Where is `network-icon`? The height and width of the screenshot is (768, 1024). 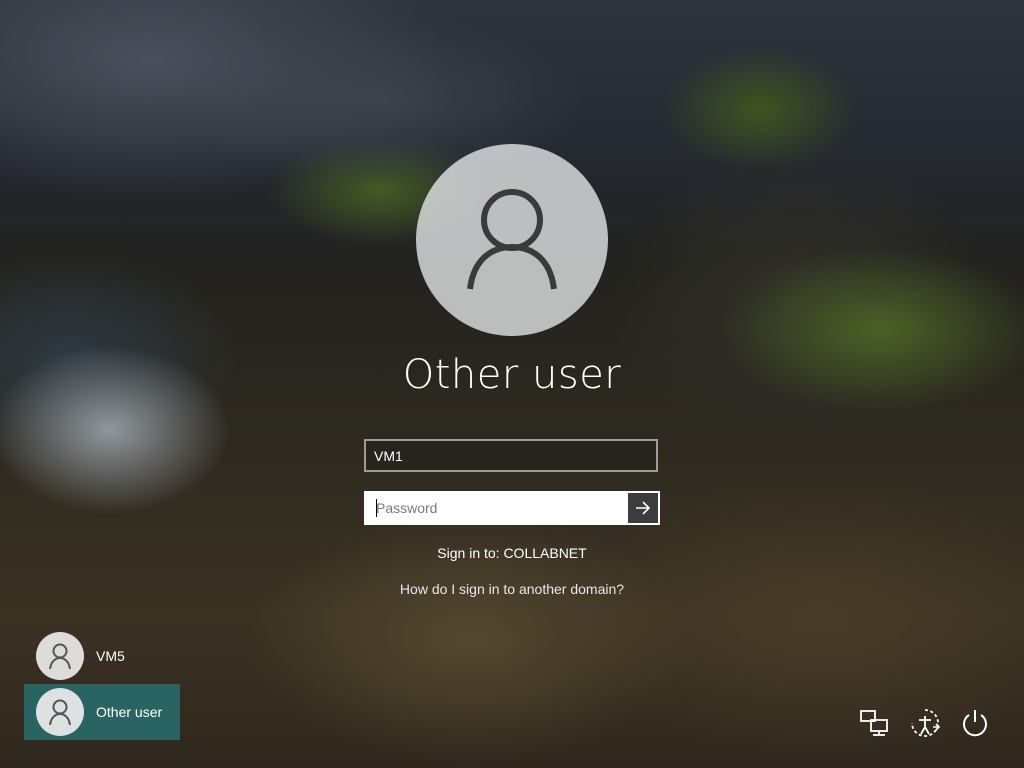 network-icon is located at coordinates (874, 723).